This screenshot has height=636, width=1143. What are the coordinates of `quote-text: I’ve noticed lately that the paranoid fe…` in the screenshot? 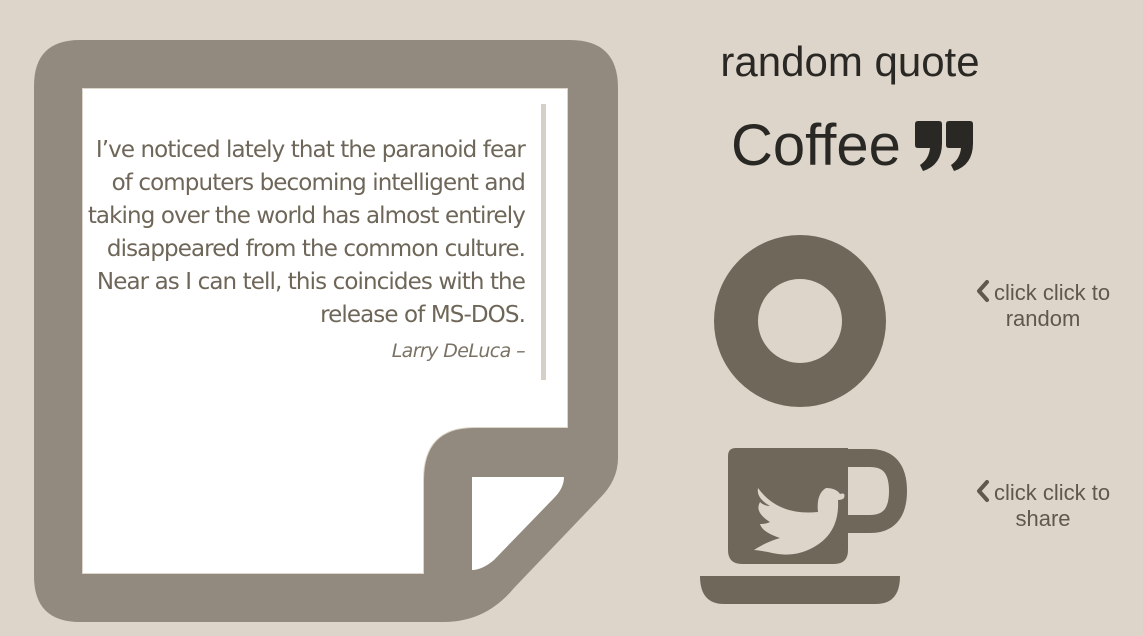 It's located at (306, 232).